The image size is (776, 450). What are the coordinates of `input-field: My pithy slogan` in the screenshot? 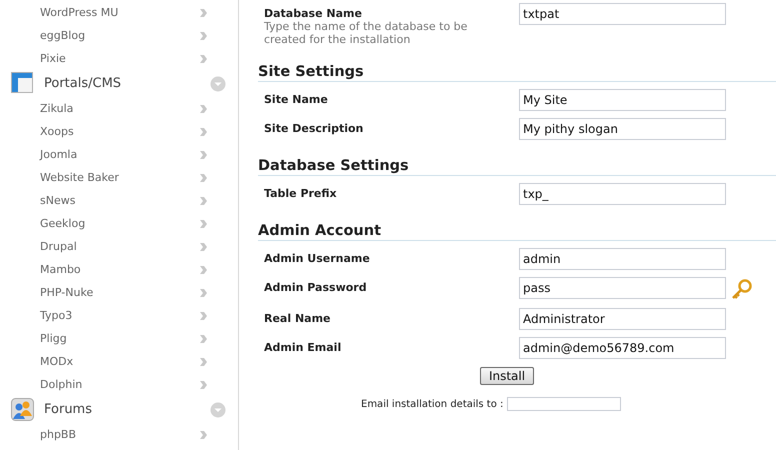 It's located at (622, 129).